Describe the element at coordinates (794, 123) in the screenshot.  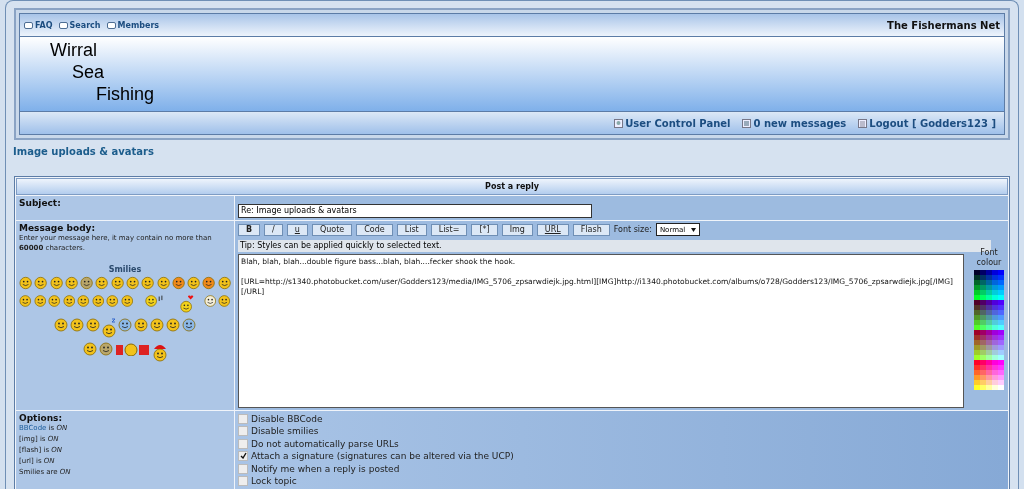
I see `user-link: 0 new messages` at that location.